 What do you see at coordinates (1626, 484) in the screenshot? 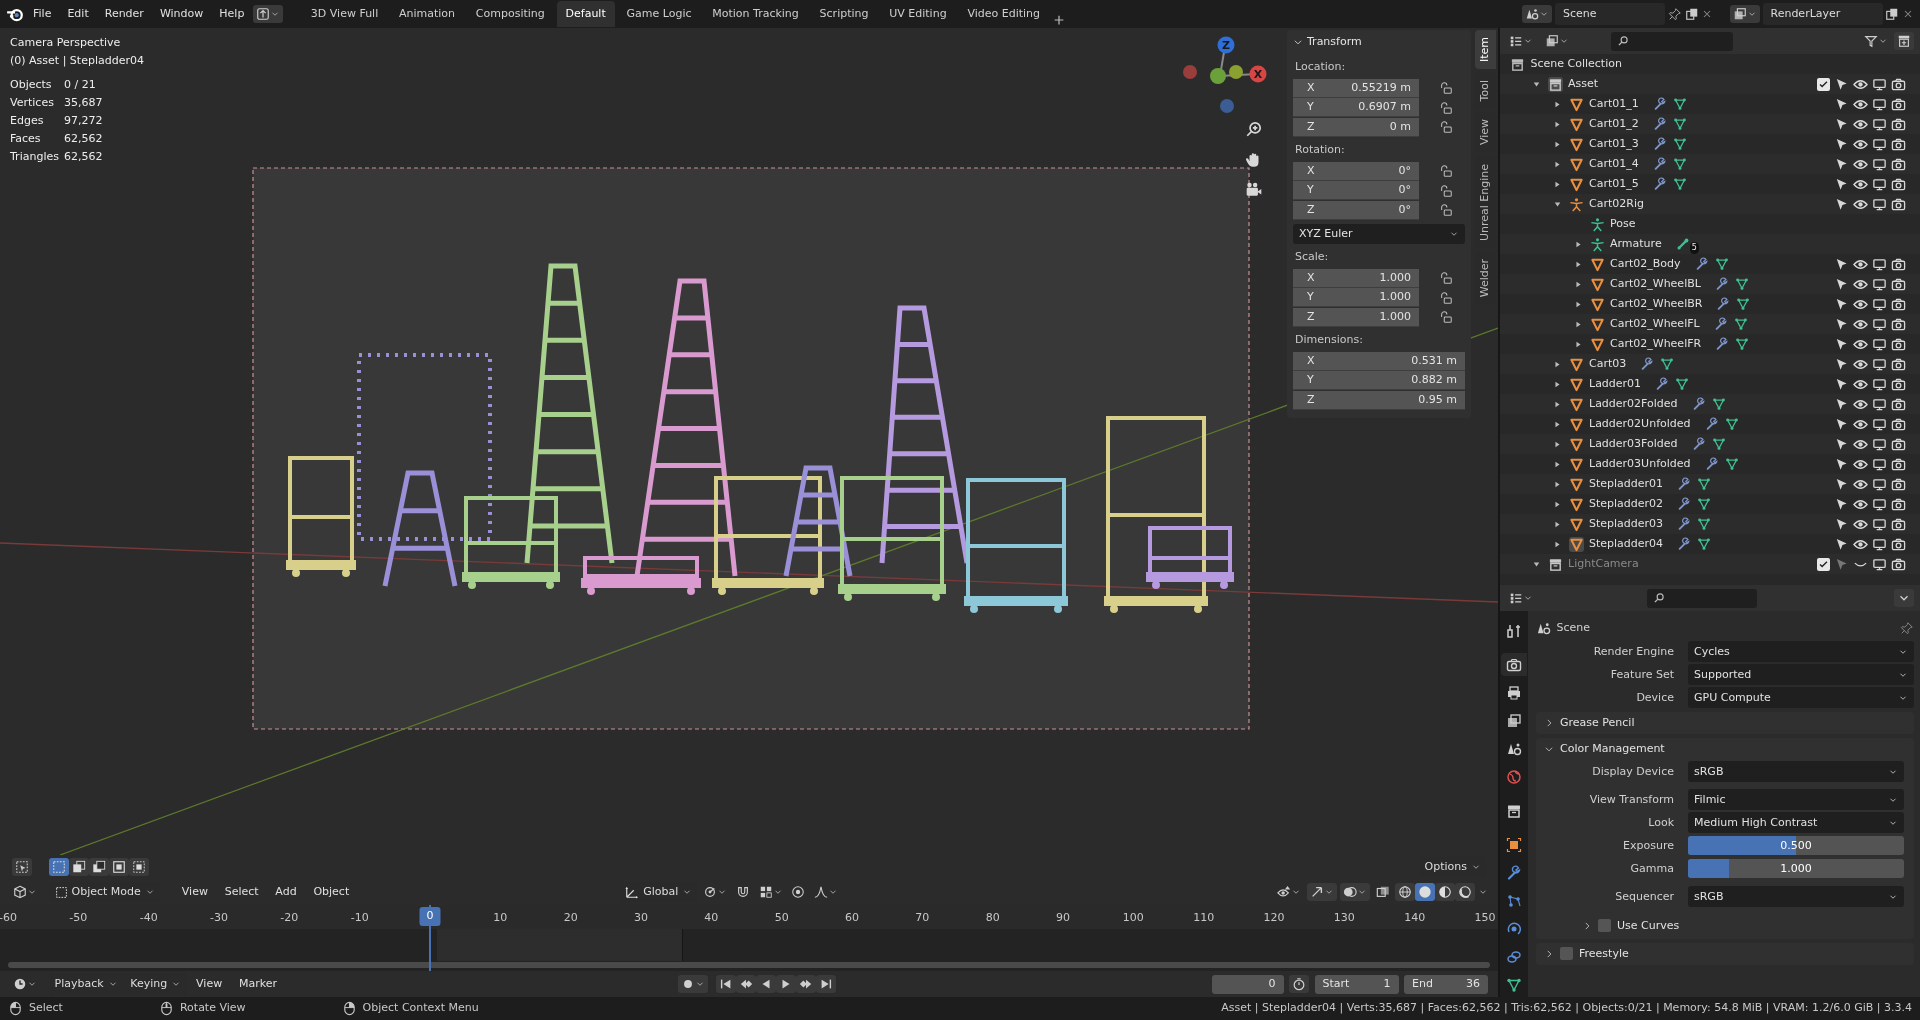
I see `tree-item: Stepladder01` at bounding box center [1626, 484].